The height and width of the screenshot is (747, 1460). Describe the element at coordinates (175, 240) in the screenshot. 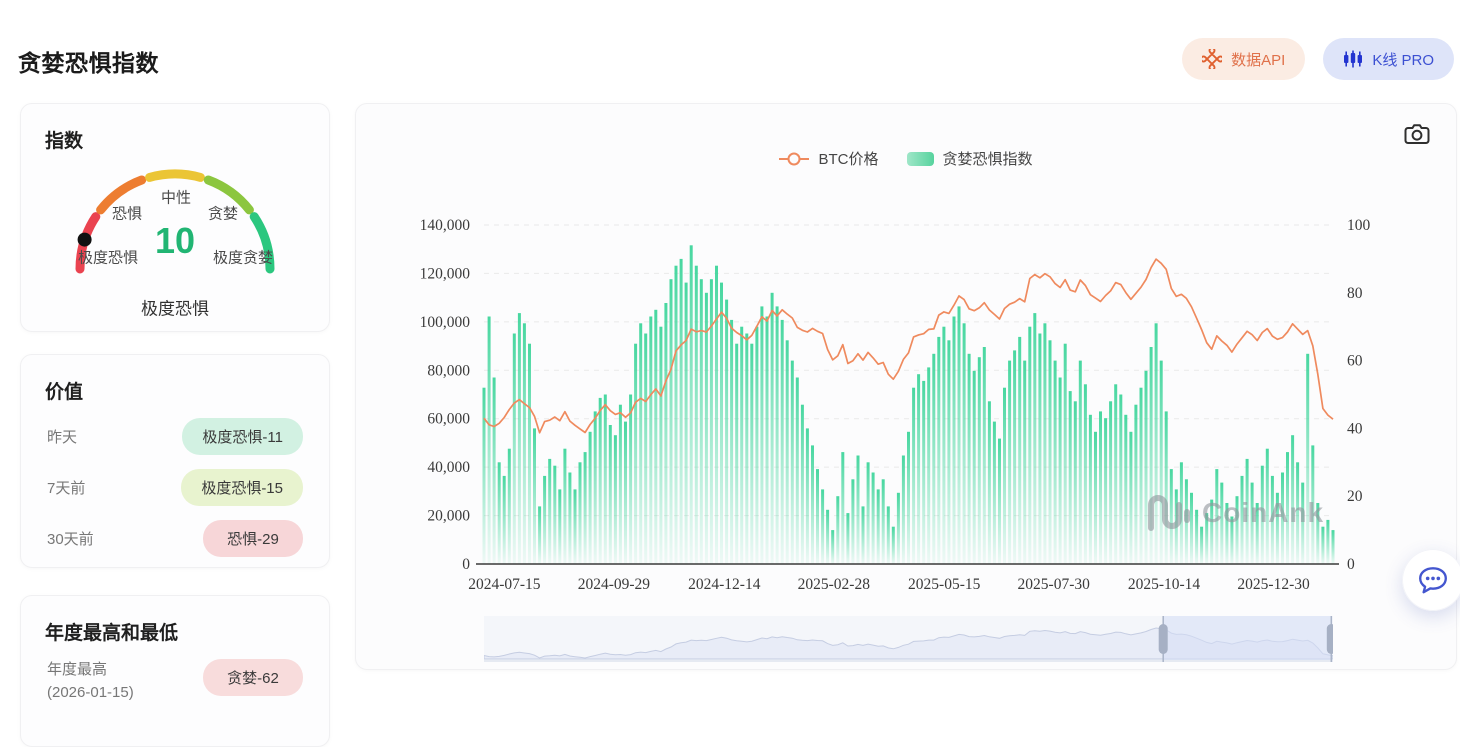

I see `gauge-value: 10` at that location.